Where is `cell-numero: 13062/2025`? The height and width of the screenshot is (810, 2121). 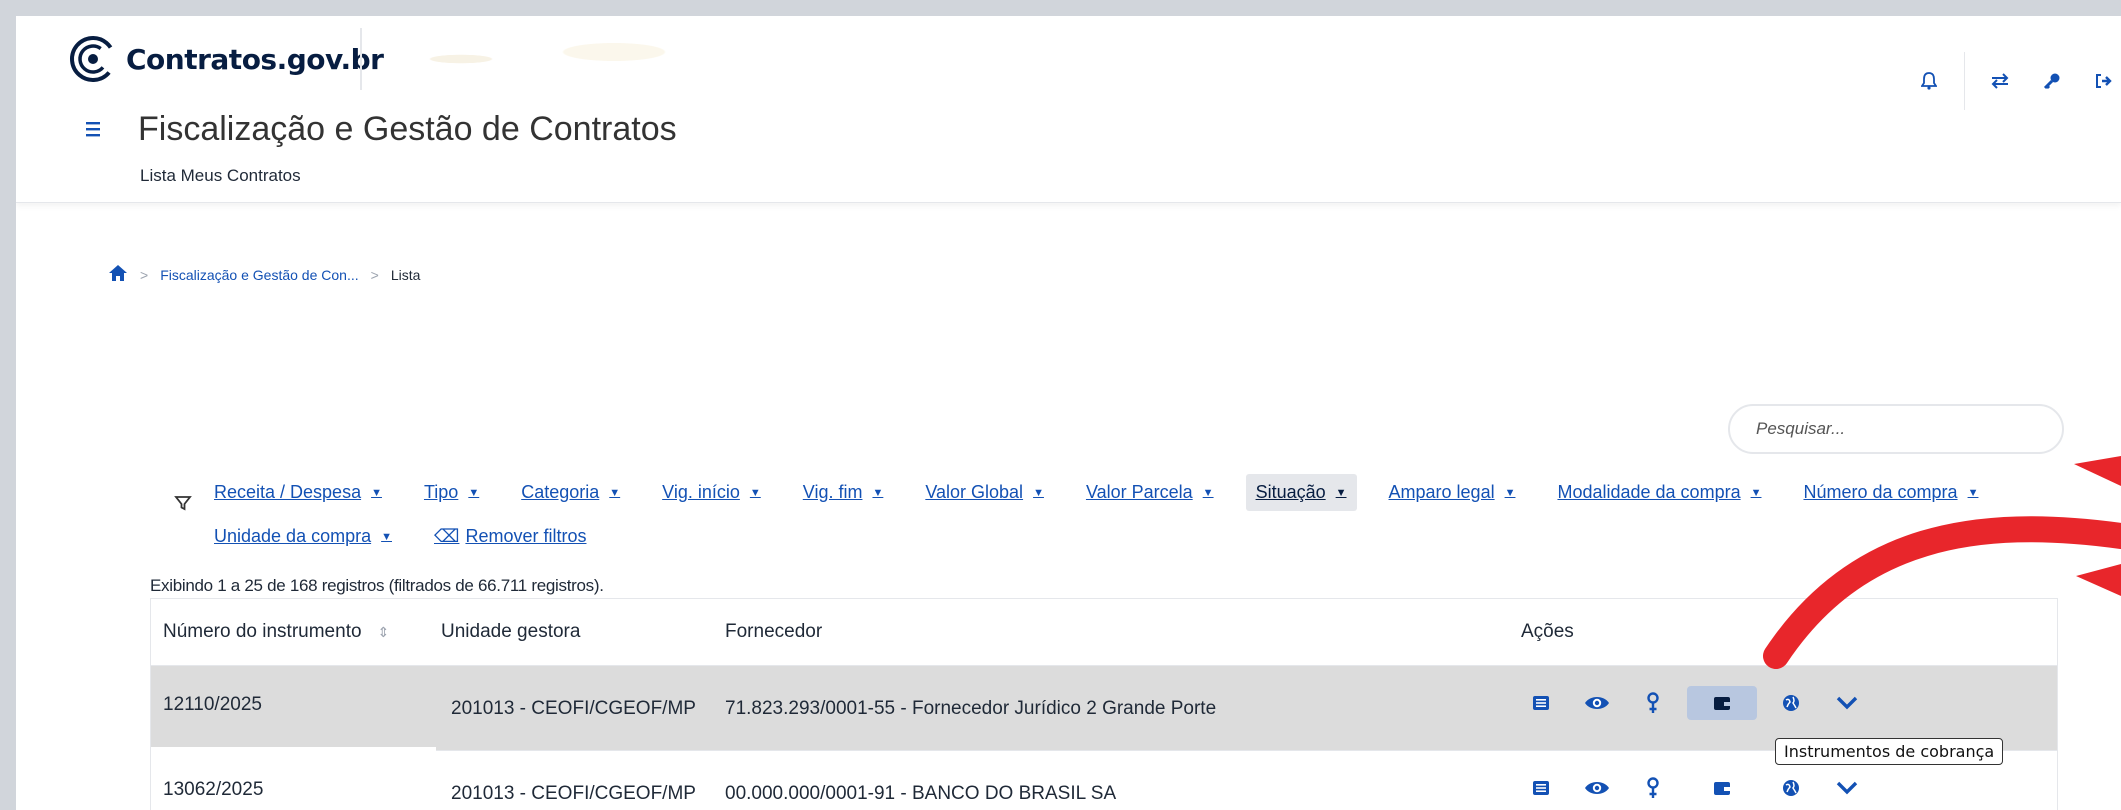
cell-numero: 13062/2025 is located at coordinates (213, 789).